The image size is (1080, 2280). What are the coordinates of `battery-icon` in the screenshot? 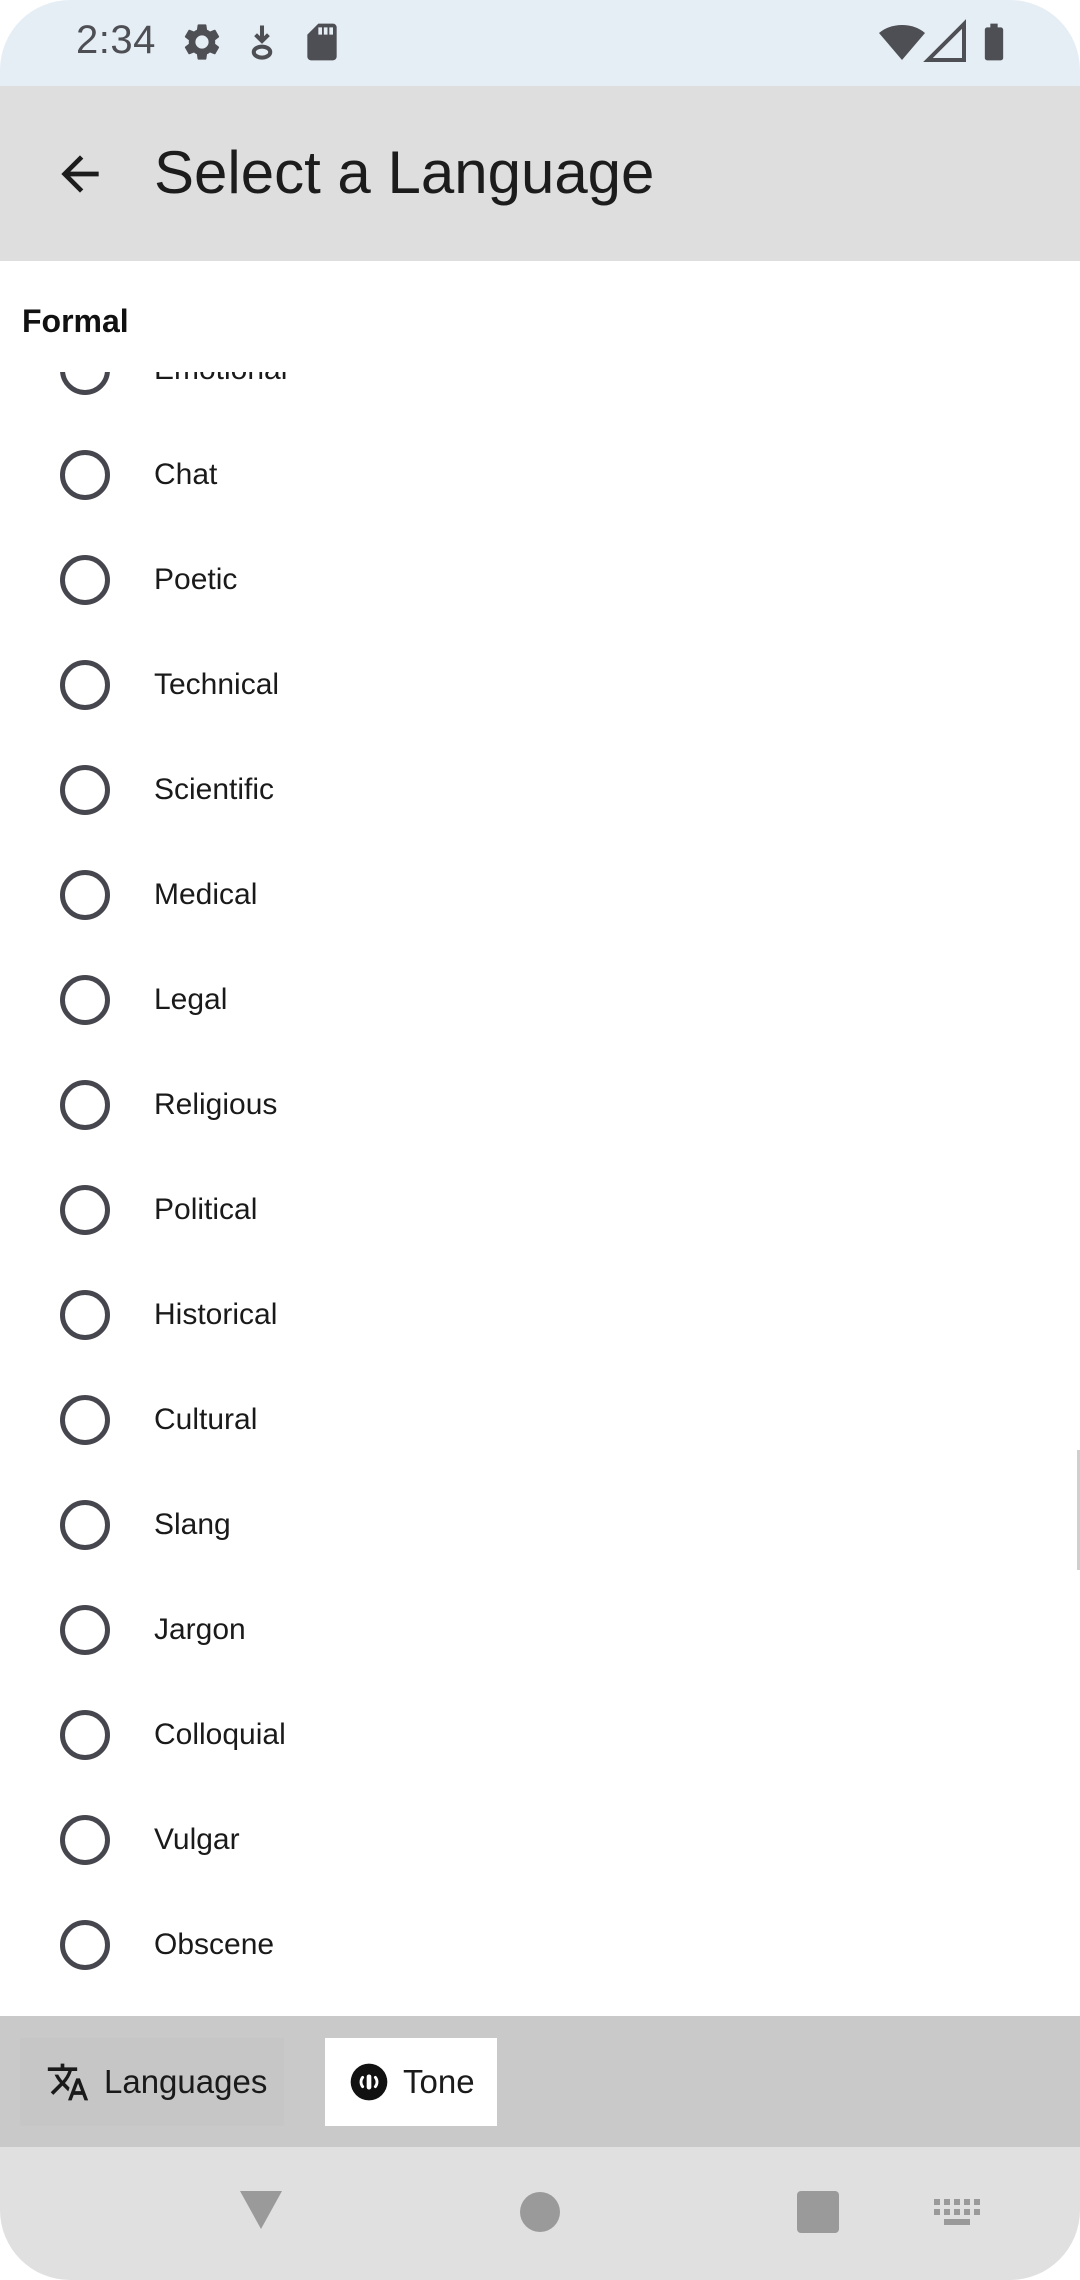 It's located at (994, 42).